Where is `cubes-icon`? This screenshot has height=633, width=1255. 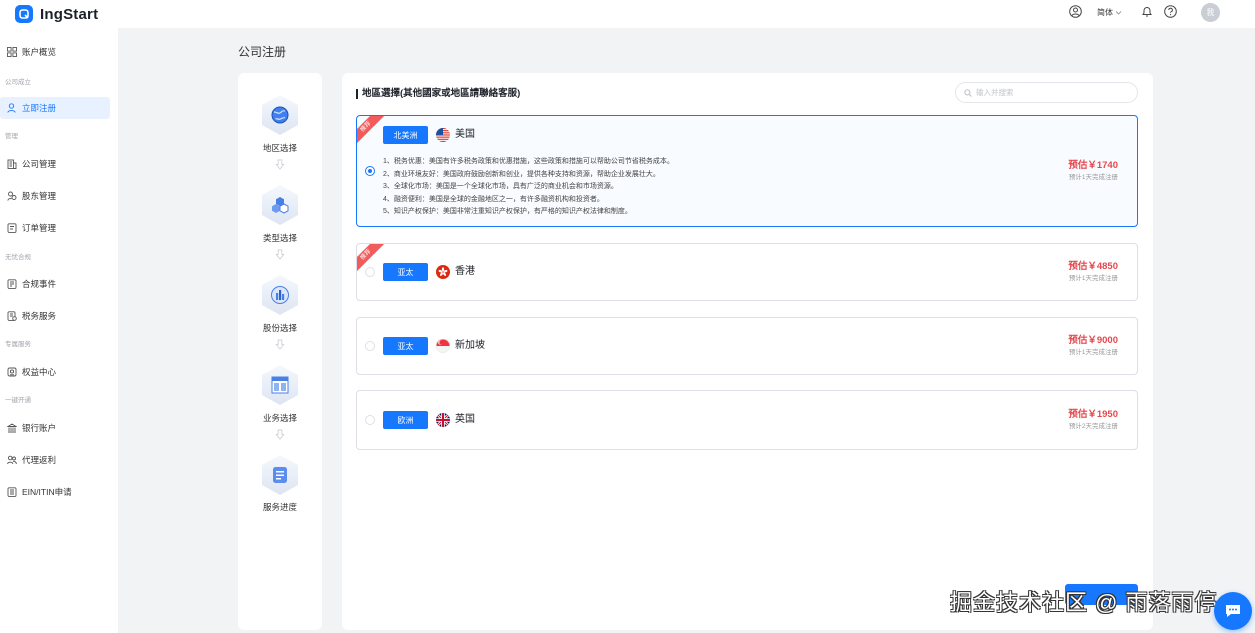 cubes-icon is located at coordinates (280, 205).